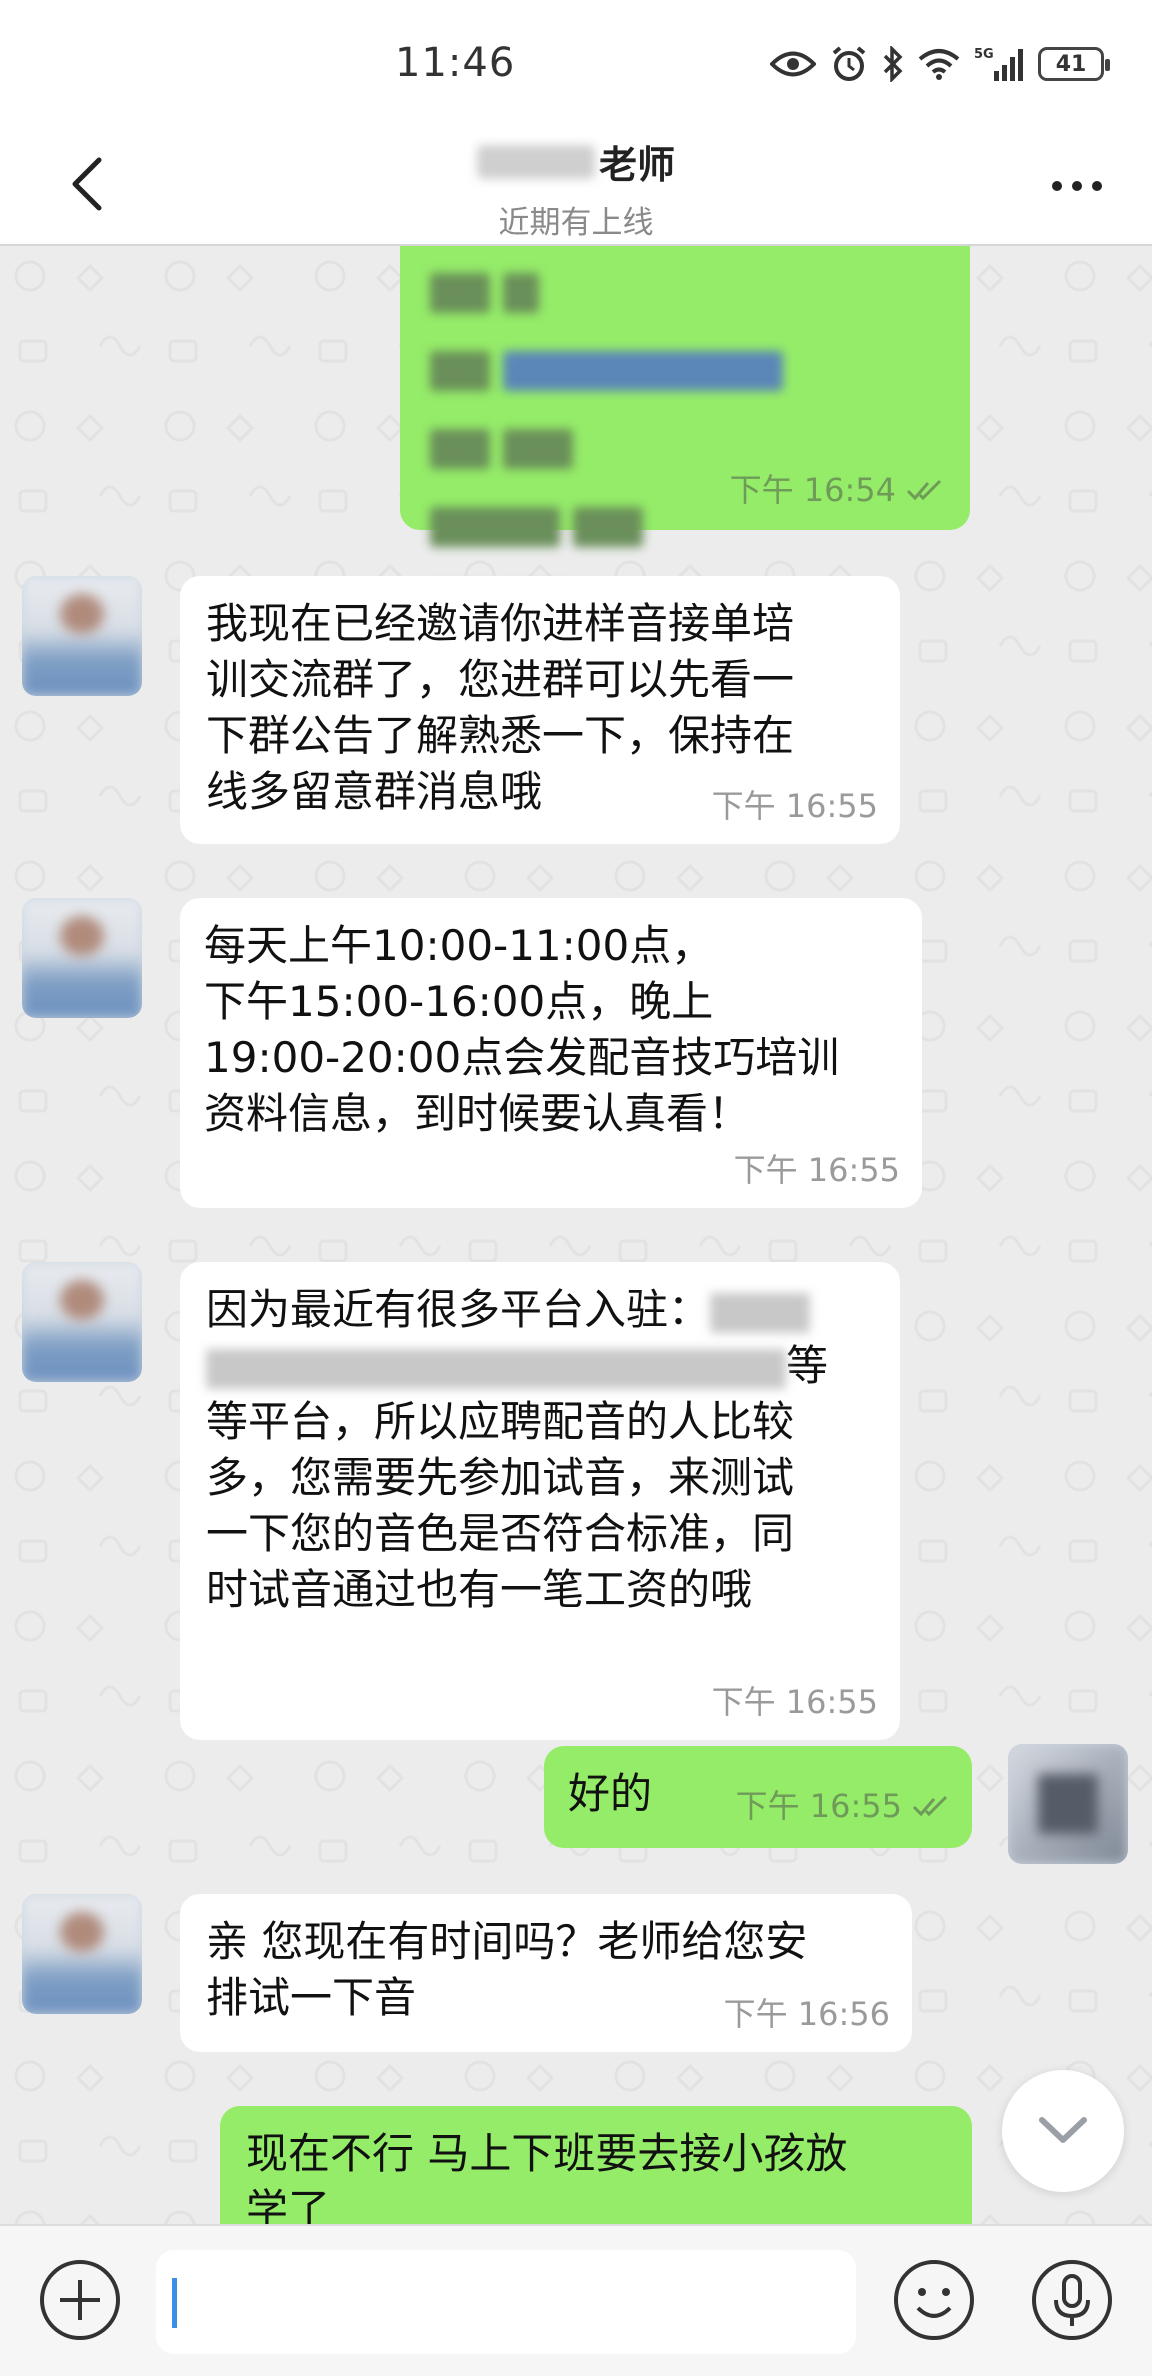  Describe the element at coordinates (807, 1365) in the screenshot. I see `message-text-line: 等` at that location.